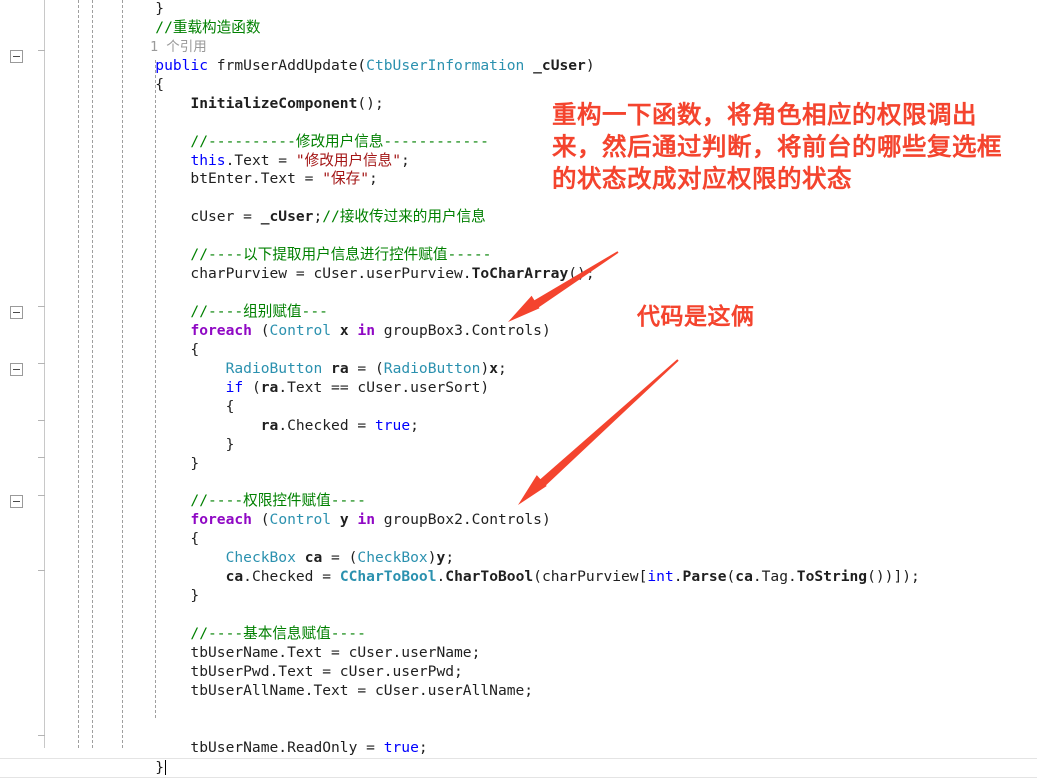 Image resolution: width=1037 pixels, height=778 pixels. What do you see at coordinates (518, 558) in the screenshot?
I see `code-line: CheckBox ca = (CheckBox)y;` at bounding box center [518, 558].